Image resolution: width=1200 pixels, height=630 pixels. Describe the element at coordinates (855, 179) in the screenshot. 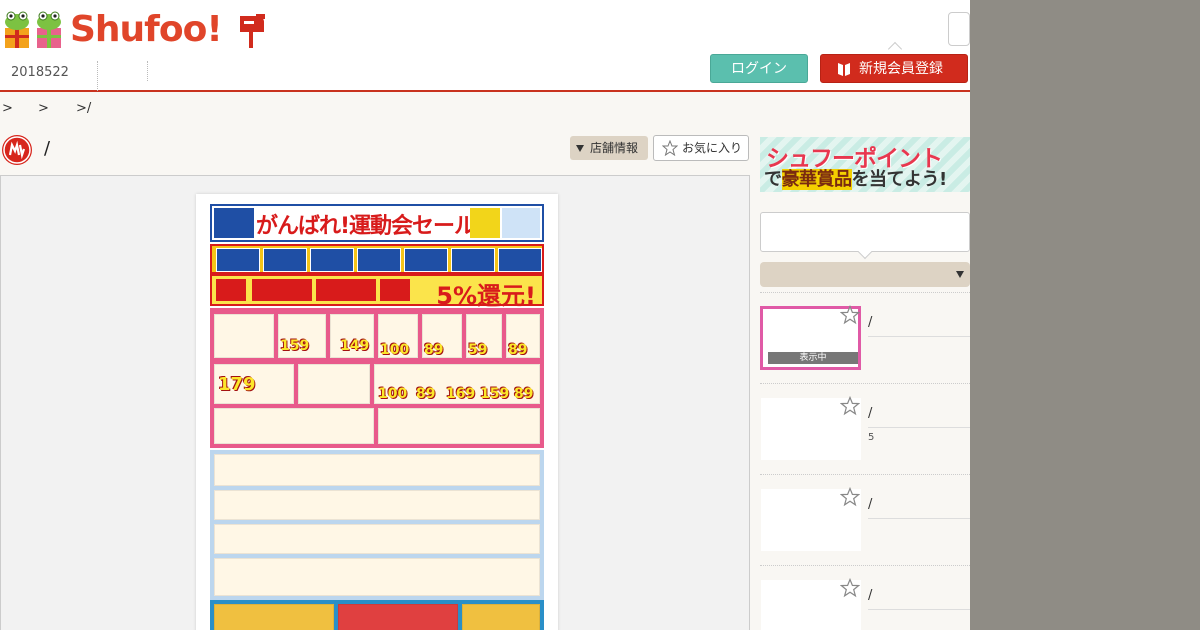

I see `banner-line2: で豪華賞品を当てよう!` at that location.